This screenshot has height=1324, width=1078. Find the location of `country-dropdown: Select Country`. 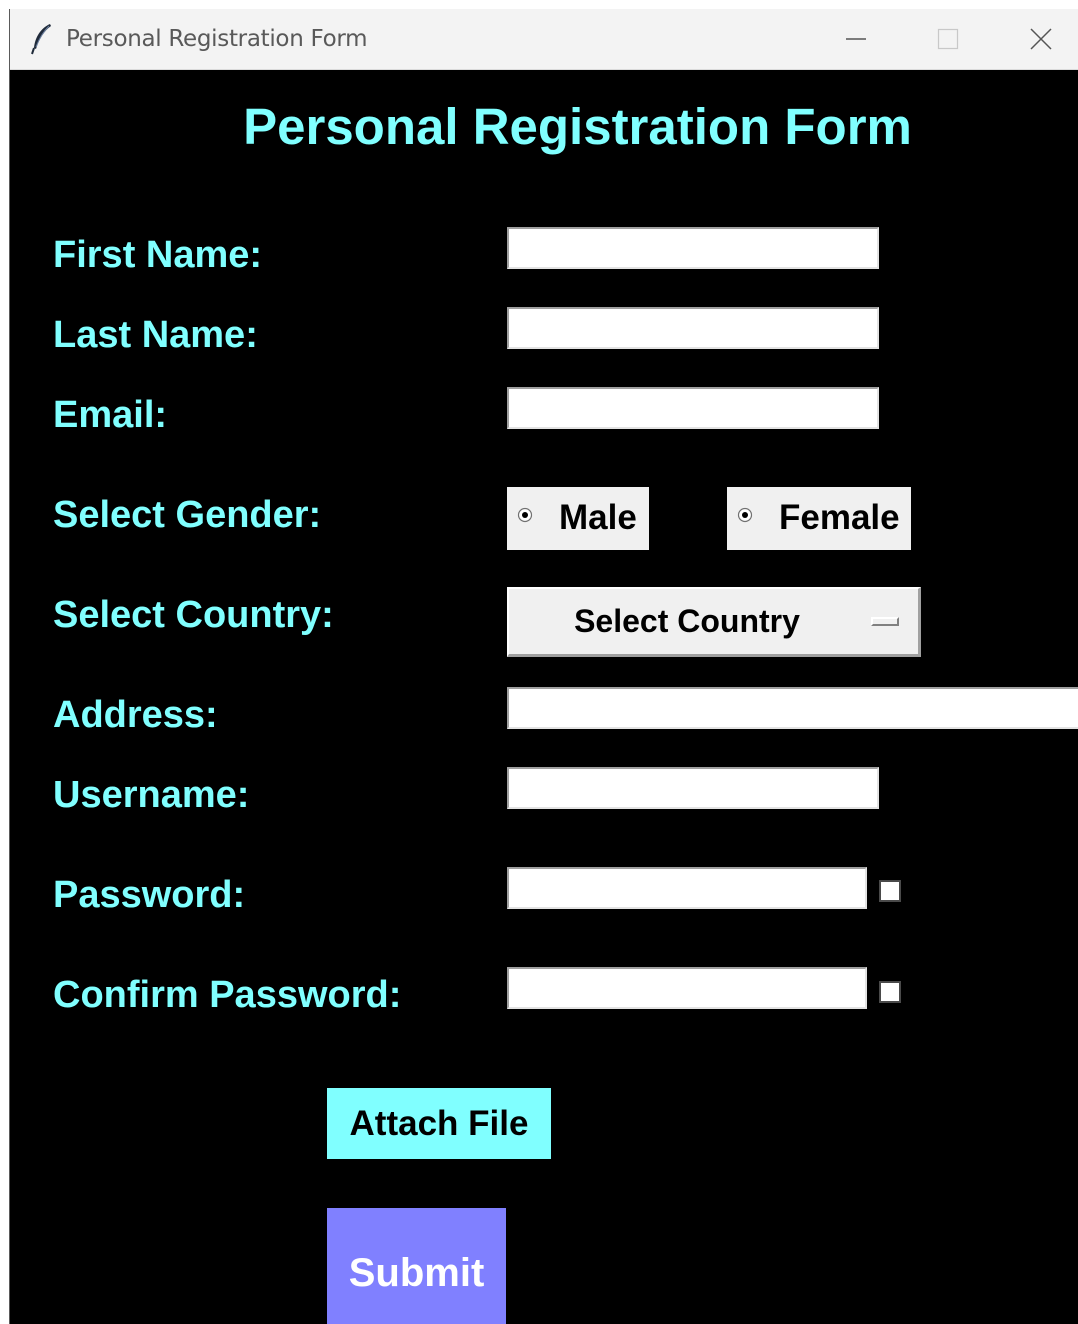

country-dropdown: Select Country is located at coordinates (714, 622).